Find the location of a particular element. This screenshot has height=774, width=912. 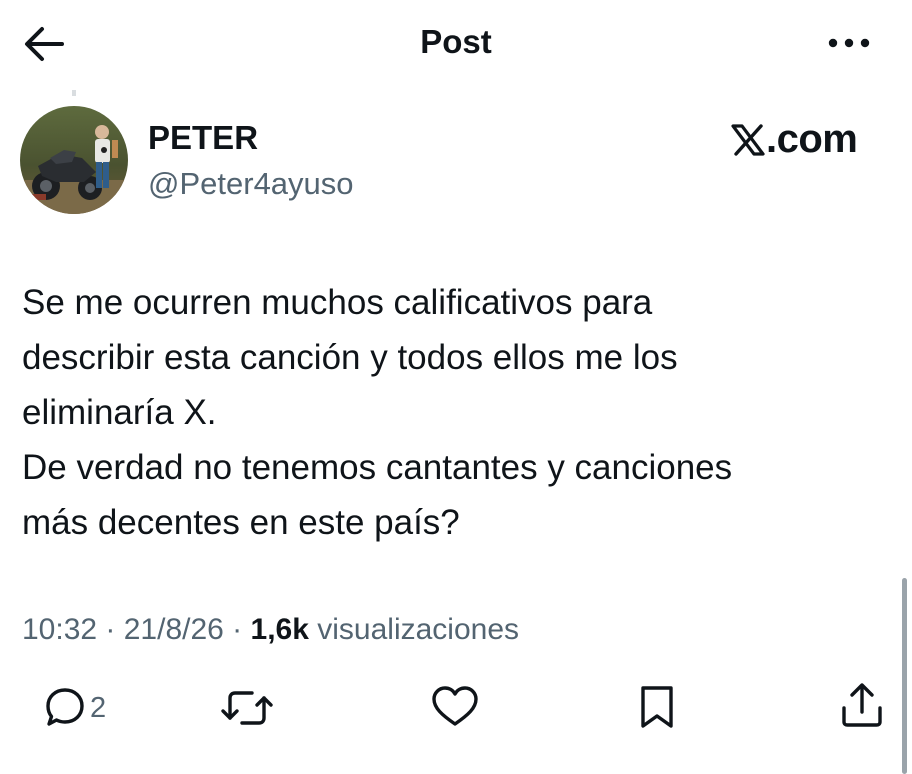

repost-icon is located at coordinates (247, 708).